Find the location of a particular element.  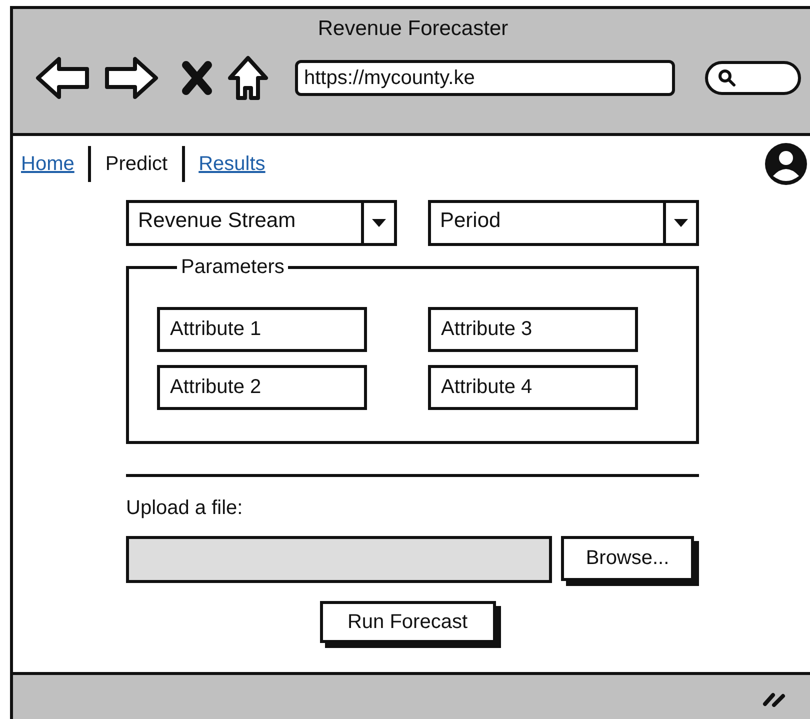

attribute-field: Attribute 1 is located at coordinates (262, 329).